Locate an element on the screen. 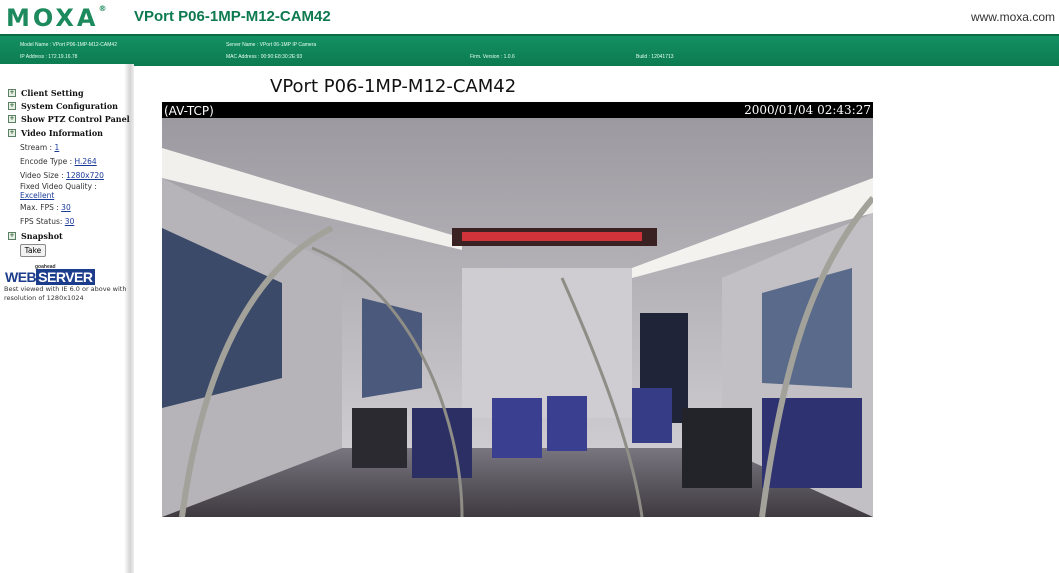 The width and height of the screenshot is (1059, 573). max-fps-label: Max. FPS : is located at coordinates (41, 207).